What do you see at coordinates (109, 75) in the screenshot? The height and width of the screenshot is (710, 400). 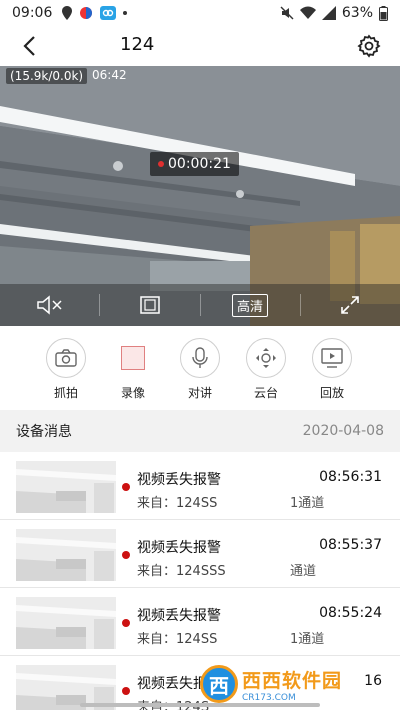 I see `video-timestamp: 06:42` at bounding box center [109, 75].